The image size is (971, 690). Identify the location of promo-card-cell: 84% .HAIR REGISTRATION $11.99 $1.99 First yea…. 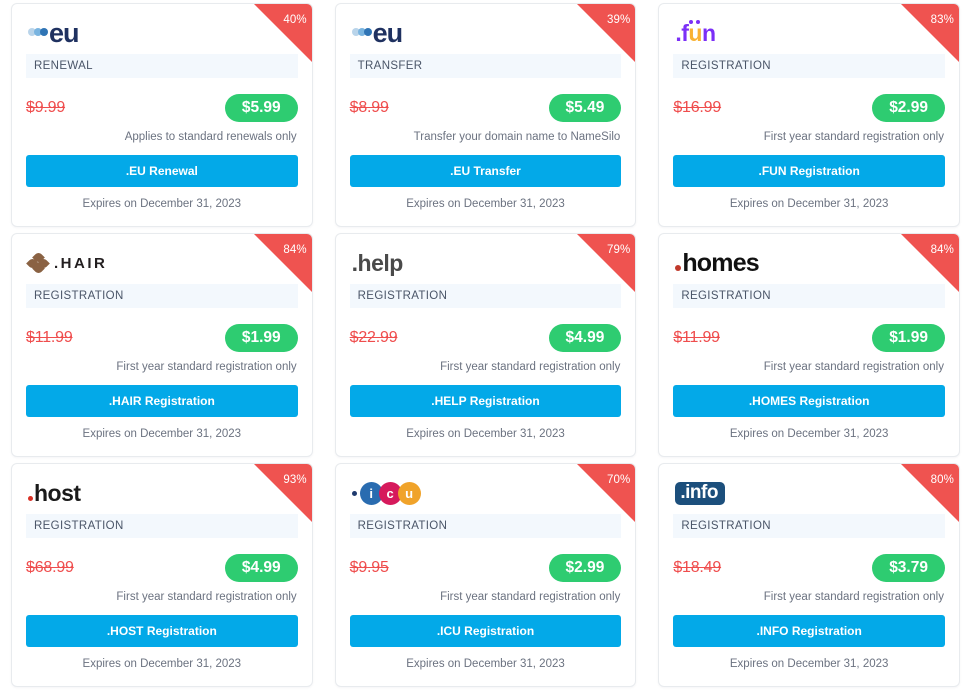
(162, 345).